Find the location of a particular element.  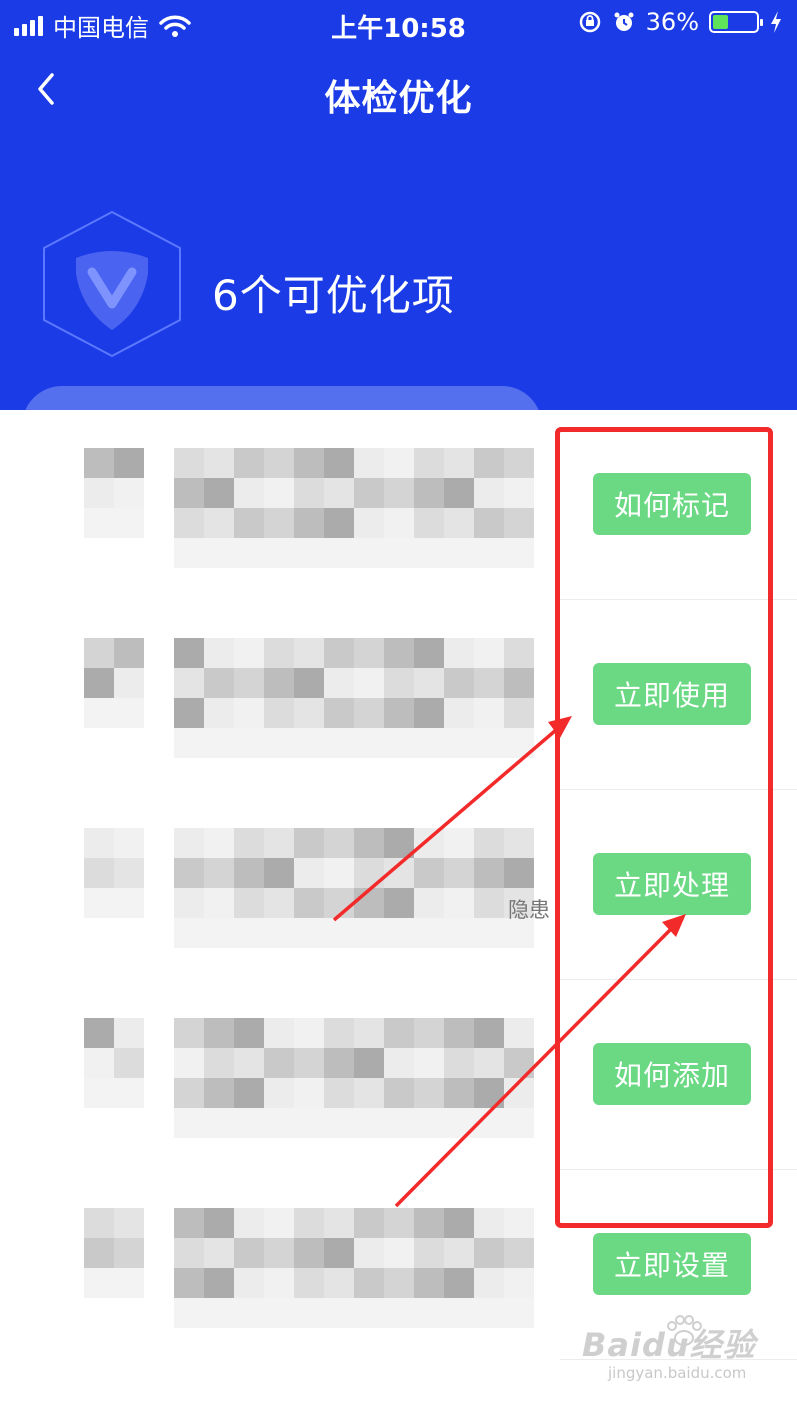

action-button: 立即设置 is located at coordinates (672, 1264).